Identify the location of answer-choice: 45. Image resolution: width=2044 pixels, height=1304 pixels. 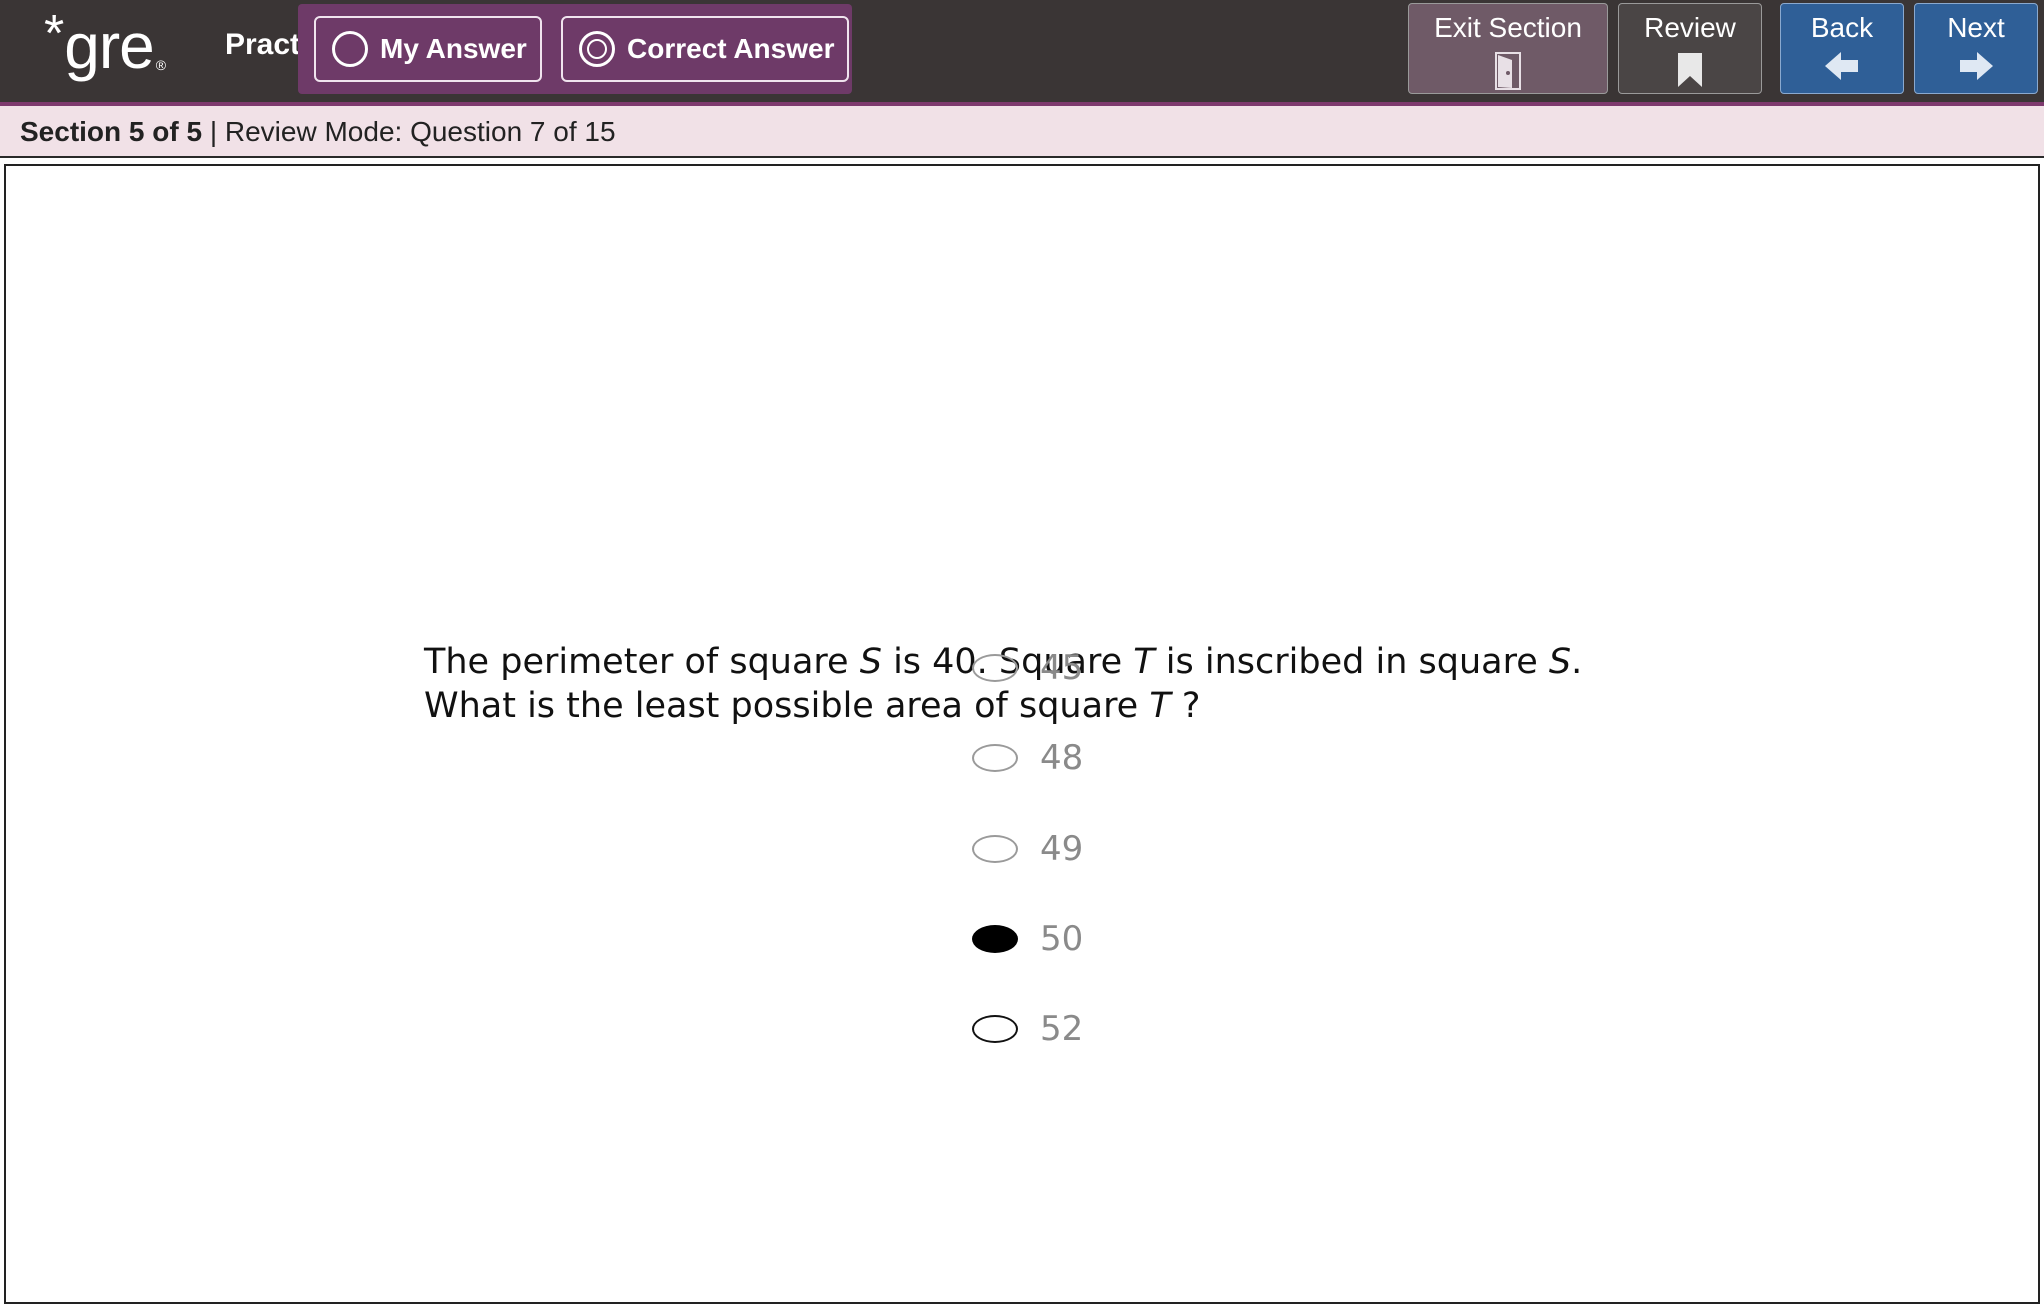
(1072, 668).